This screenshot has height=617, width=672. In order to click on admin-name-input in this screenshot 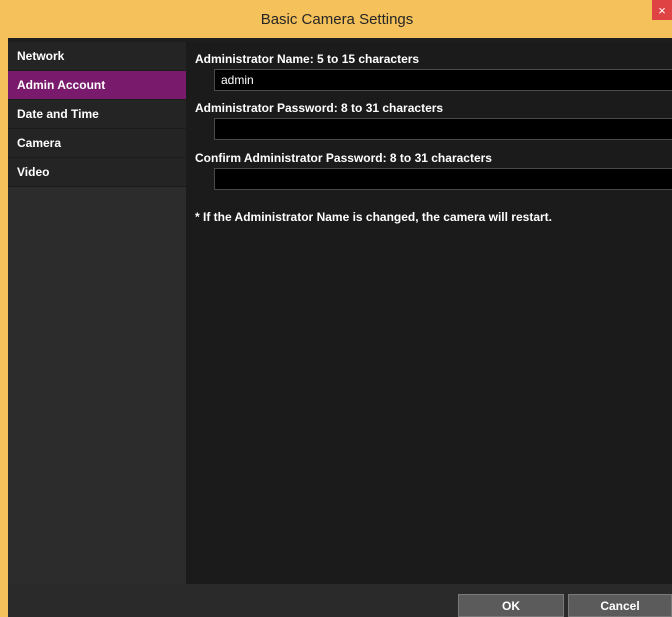, I will do `click(443, 80)`.